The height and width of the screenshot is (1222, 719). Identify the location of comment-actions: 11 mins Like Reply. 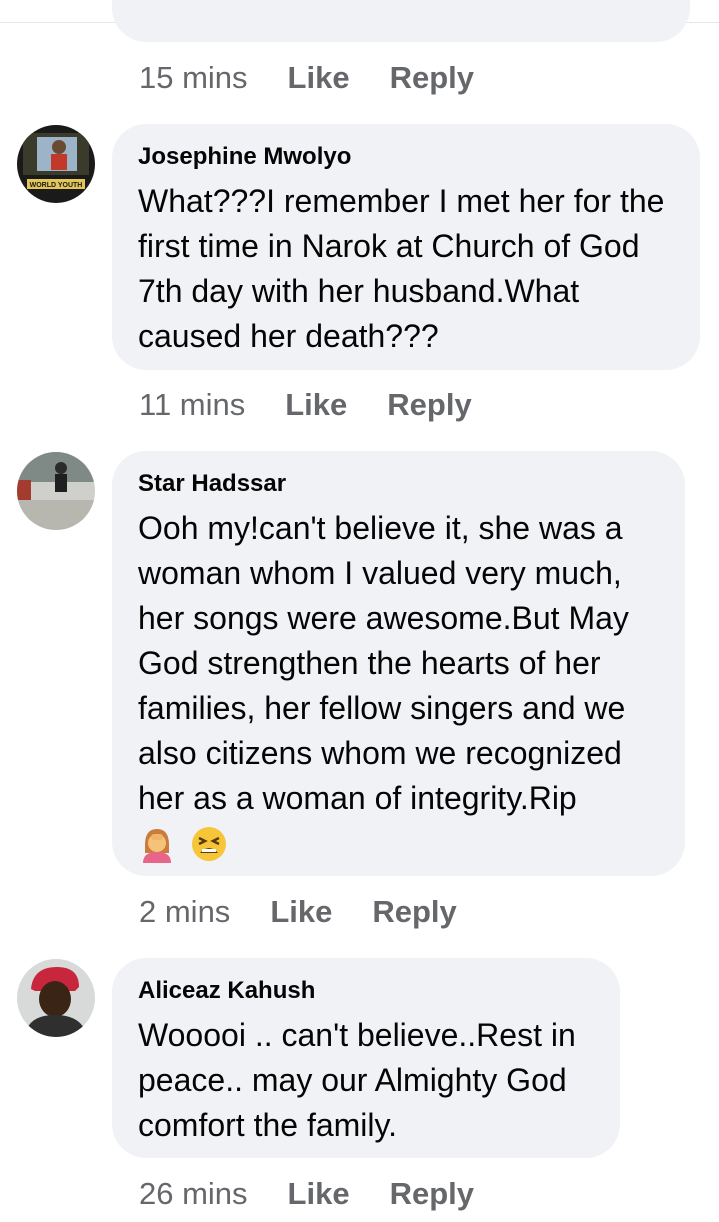
(325, 405).